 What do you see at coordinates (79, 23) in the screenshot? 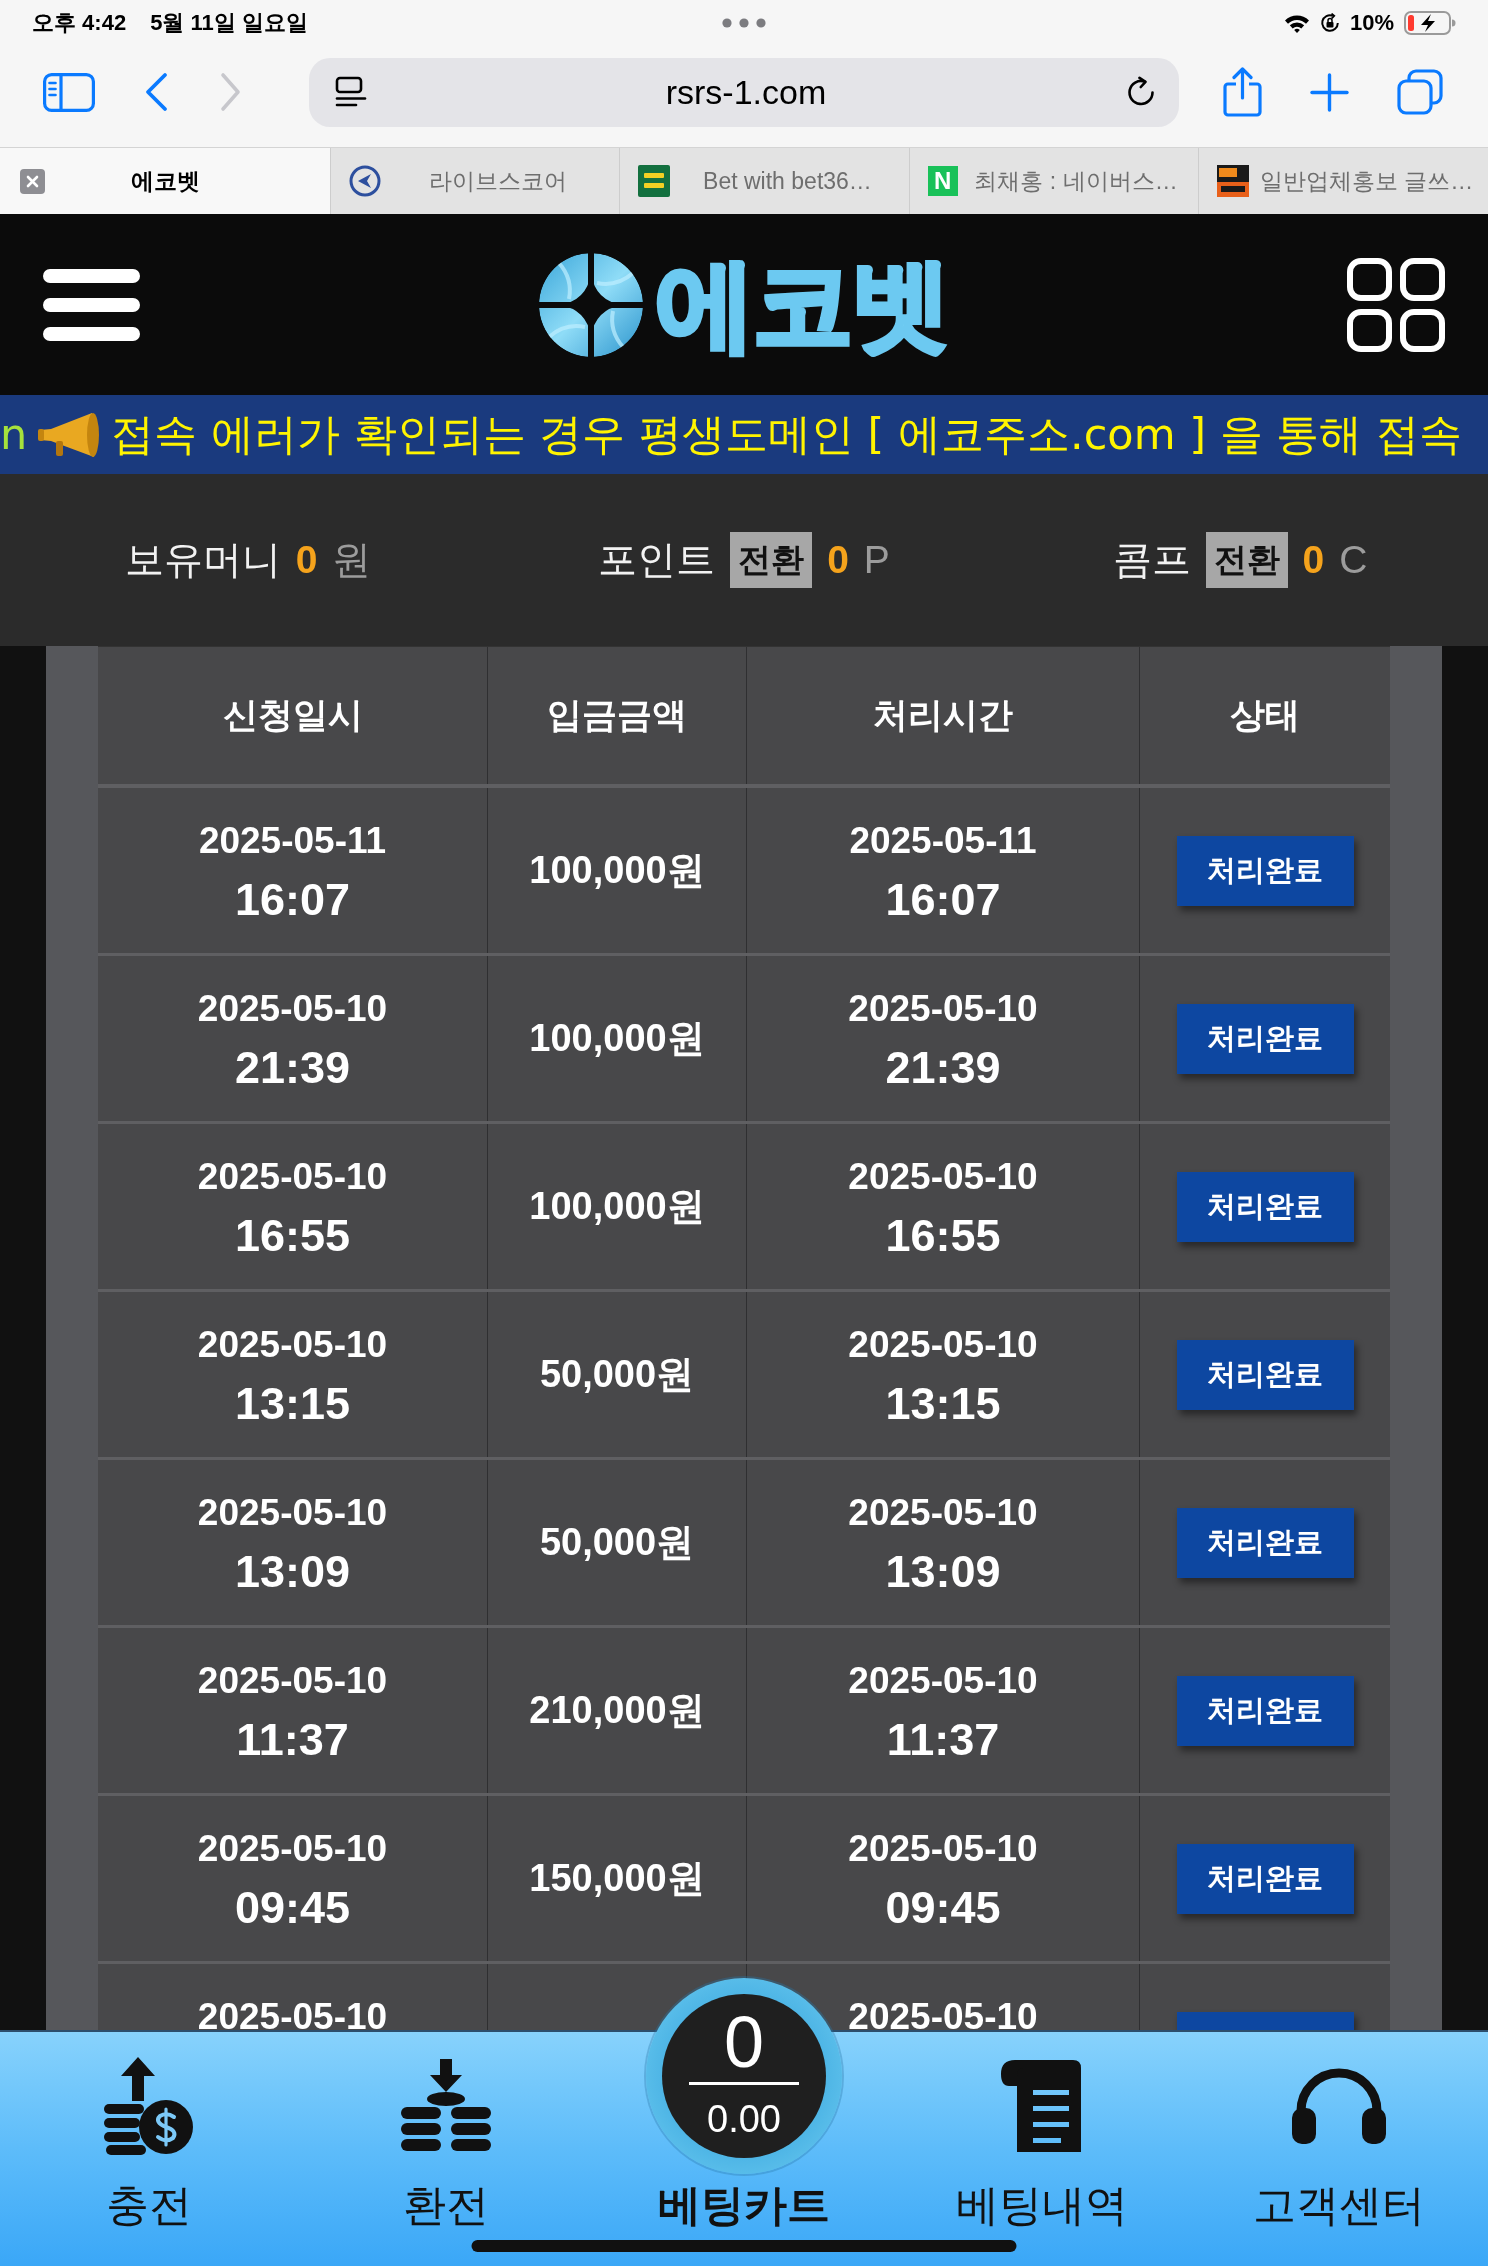
I see `status-time: 오후 4:42` at bounding box center [79, 23].